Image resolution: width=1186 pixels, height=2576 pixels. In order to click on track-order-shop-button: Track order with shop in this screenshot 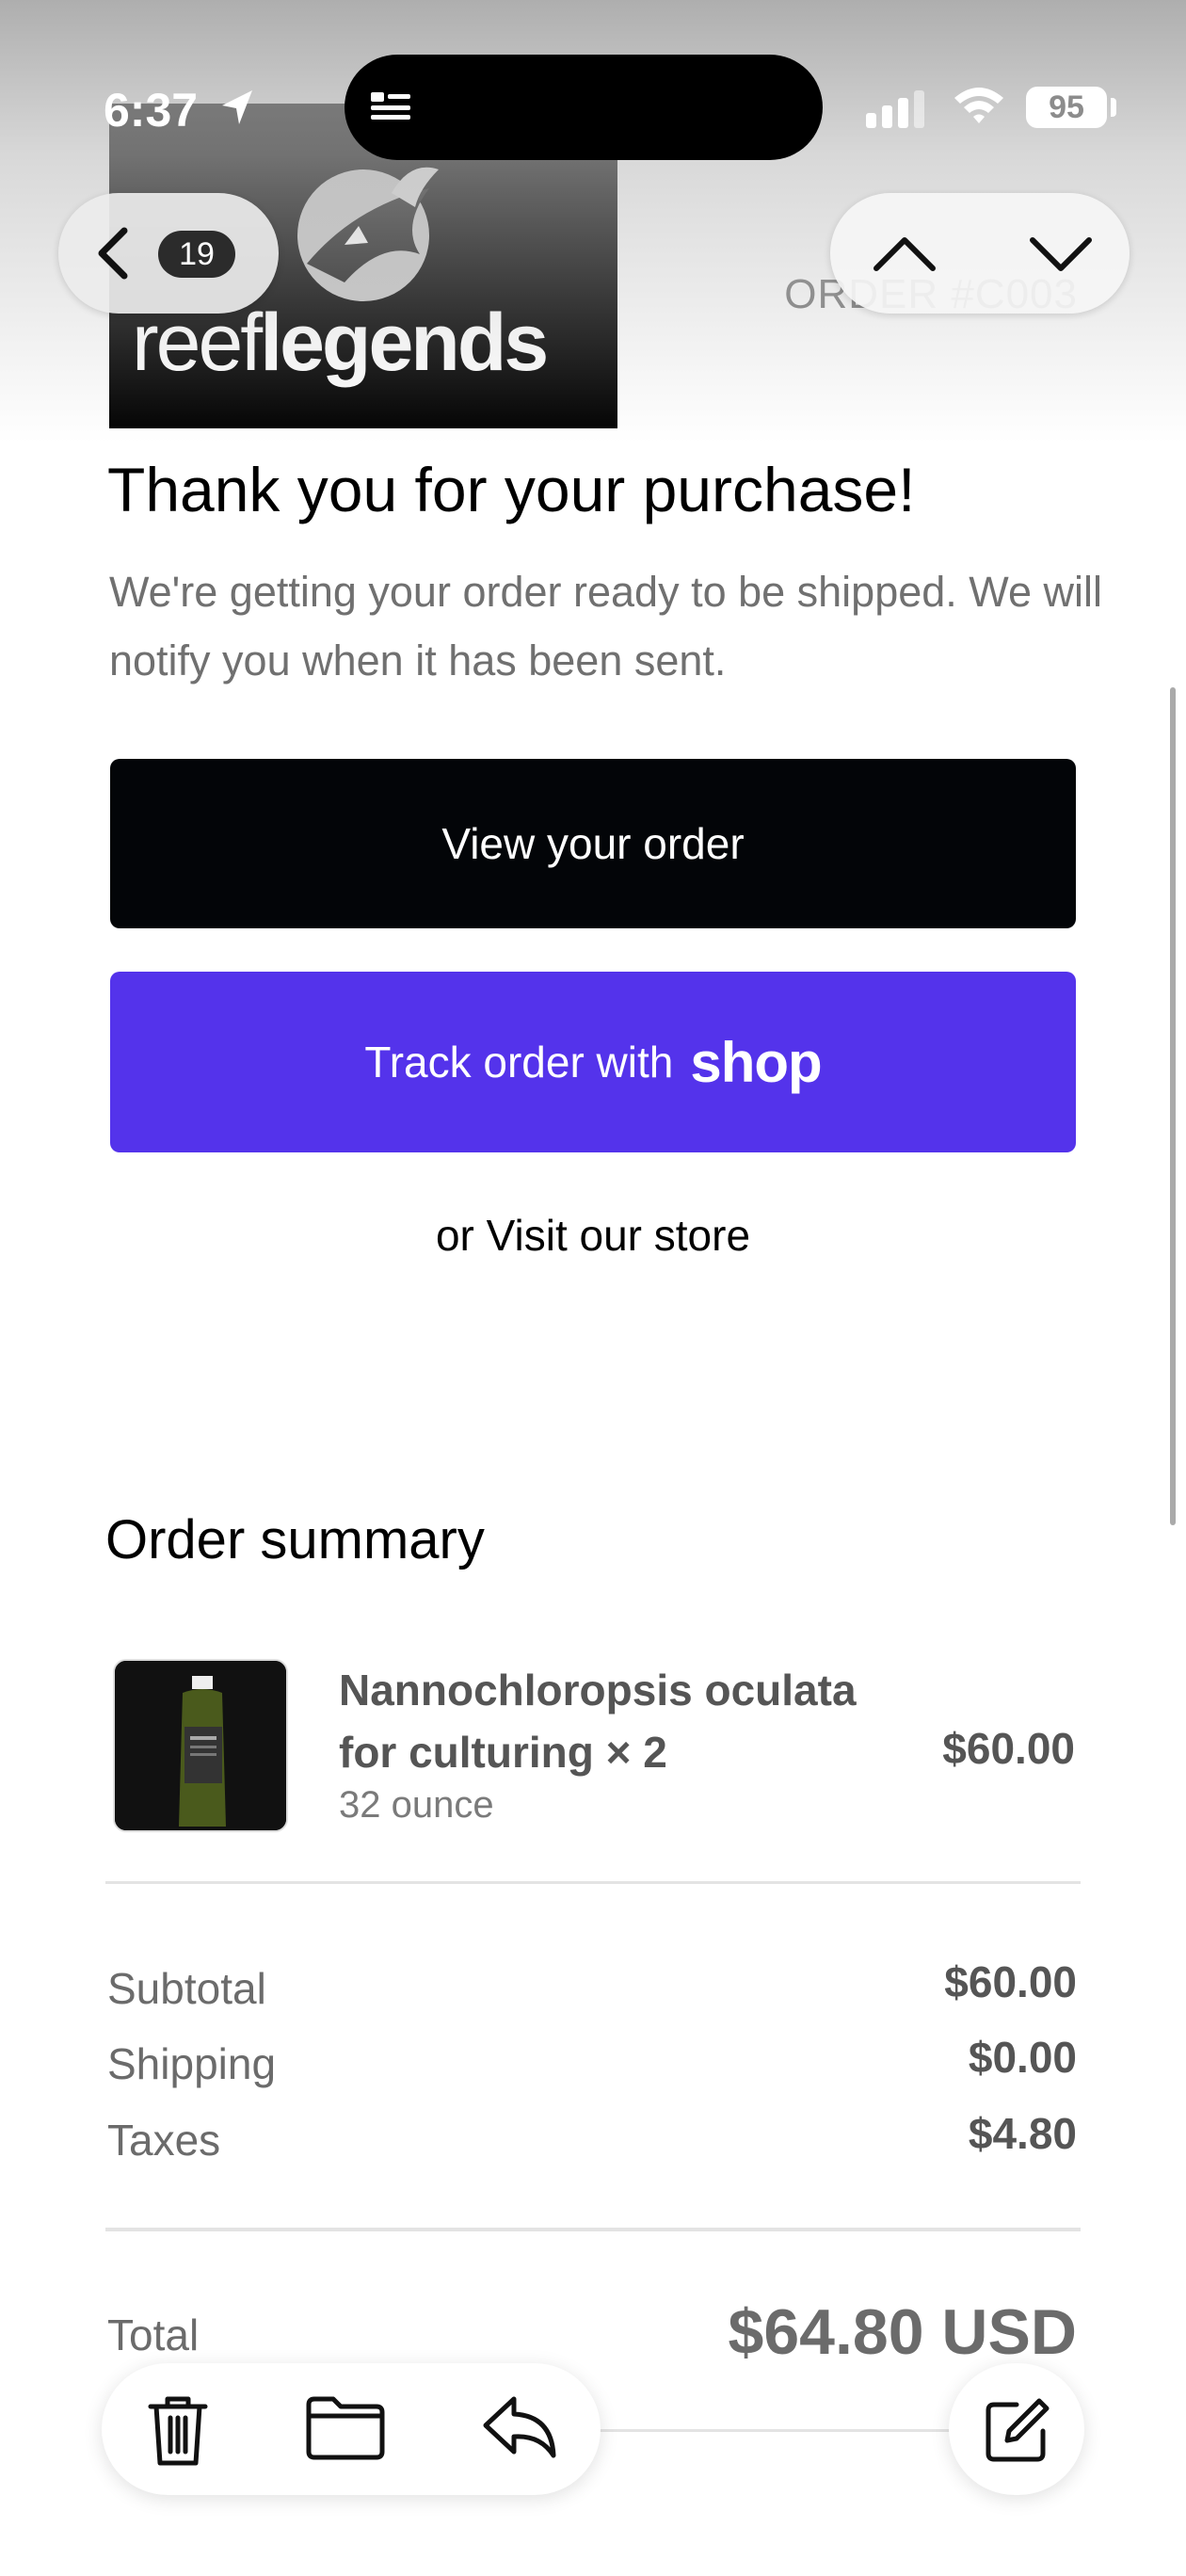, I will do `click(593, 1062)`.